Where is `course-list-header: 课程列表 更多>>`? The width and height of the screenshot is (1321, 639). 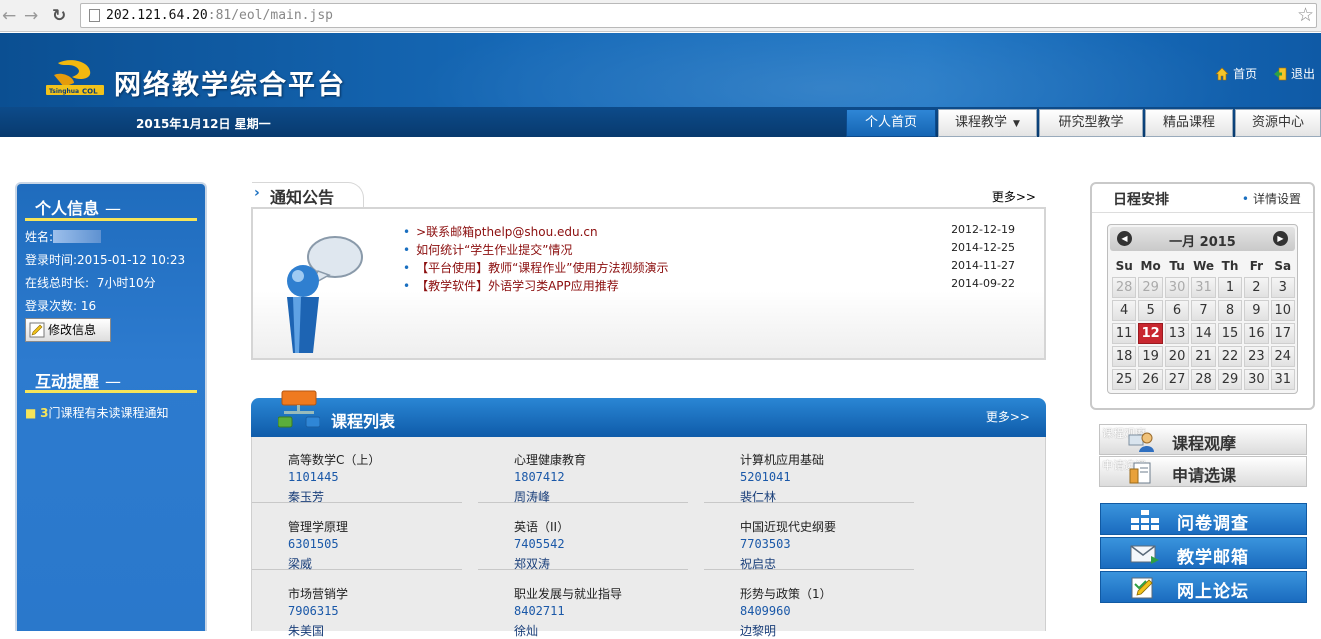 course-list-header: 课程列表 更多>> is located at coordinates (648, 418).